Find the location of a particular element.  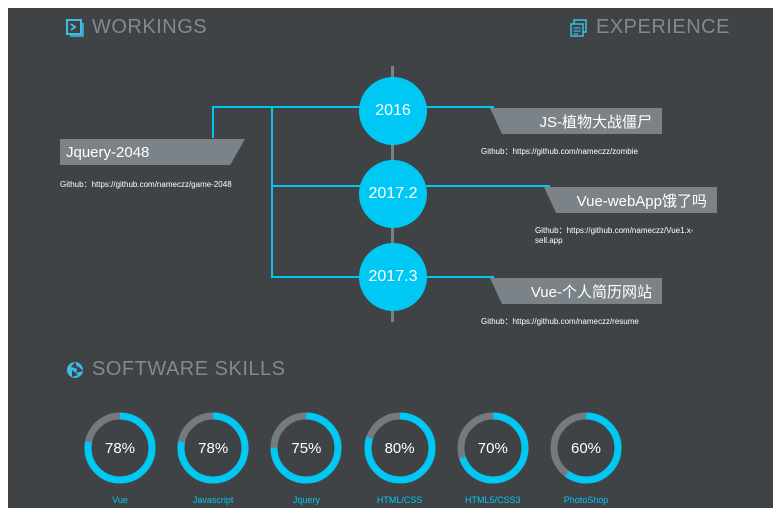

year-circle-2016: 2016 is located at coordinates (393, 111).